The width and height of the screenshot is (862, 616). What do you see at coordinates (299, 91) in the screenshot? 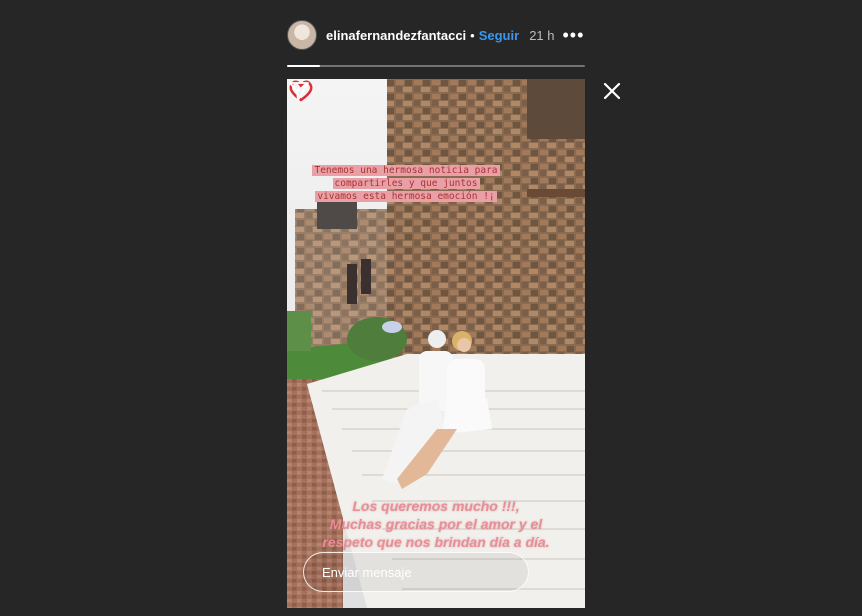
I see `send-icon` at bounding box center [299, 91].